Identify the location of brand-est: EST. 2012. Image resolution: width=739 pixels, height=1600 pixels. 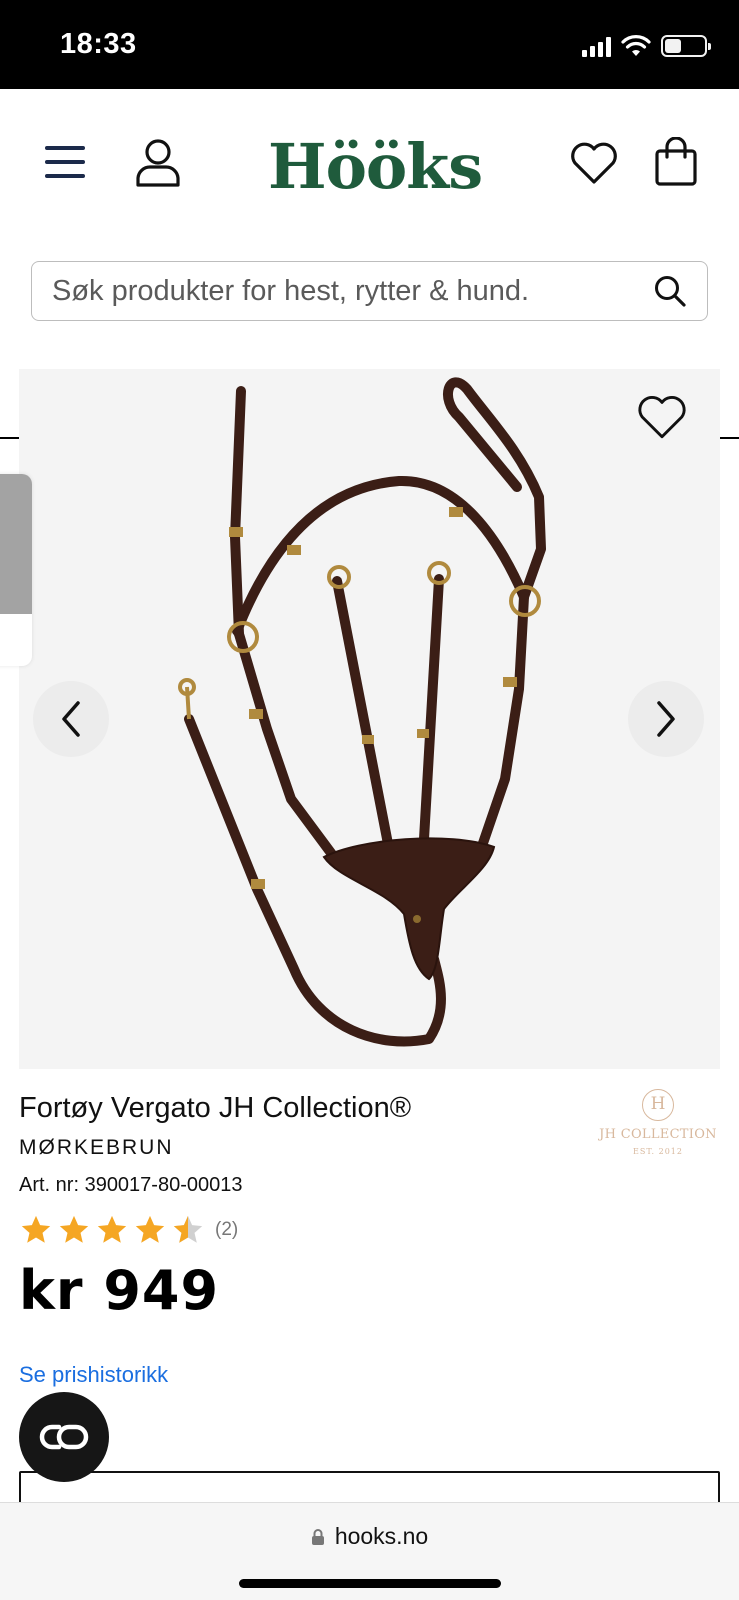
(658, 1151).